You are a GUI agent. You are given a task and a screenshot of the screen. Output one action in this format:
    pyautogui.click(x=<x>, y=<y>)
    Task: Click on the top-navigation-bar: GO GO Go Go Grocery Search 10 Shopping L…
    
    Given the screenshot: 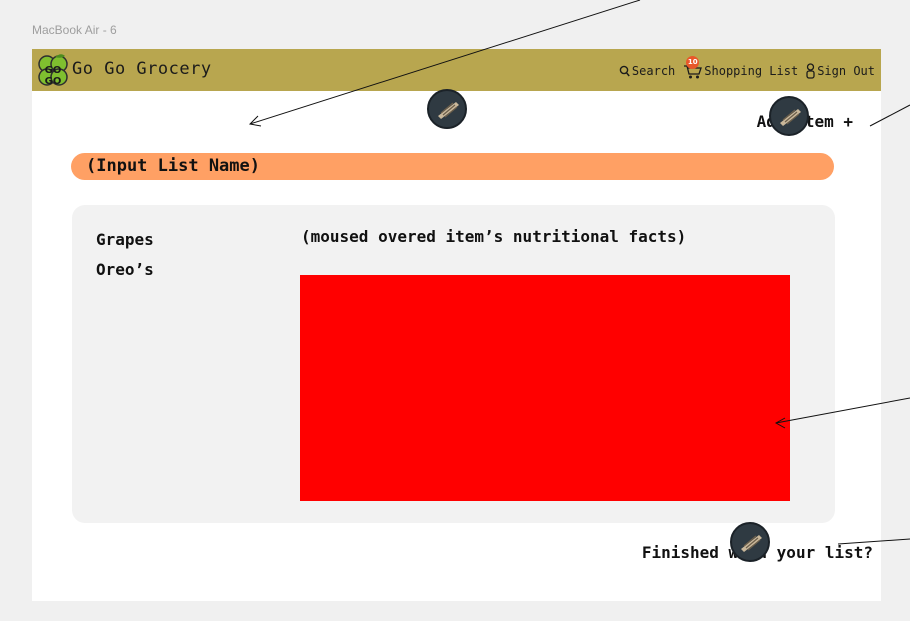 What is the action you would take?
    pyautogui.click(x=456, y=70)
    